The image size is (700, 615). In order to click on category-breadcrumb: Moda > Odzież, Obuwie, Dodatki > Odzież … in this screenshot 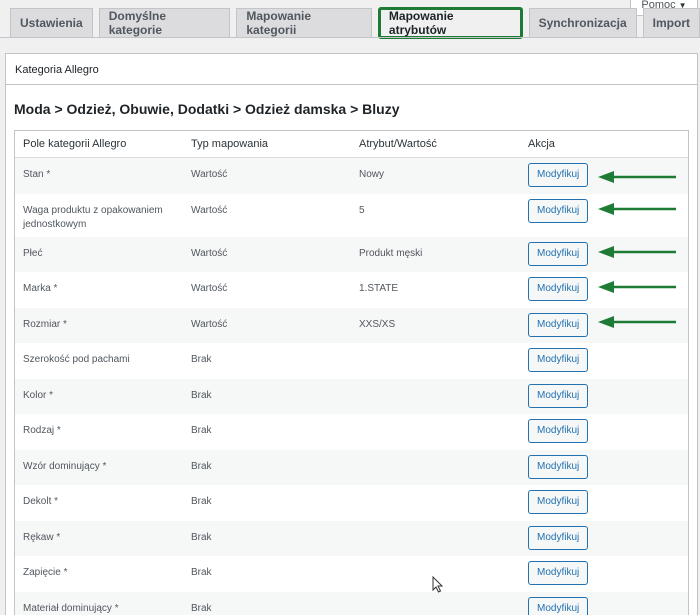, I will do `click(207, 109)`.